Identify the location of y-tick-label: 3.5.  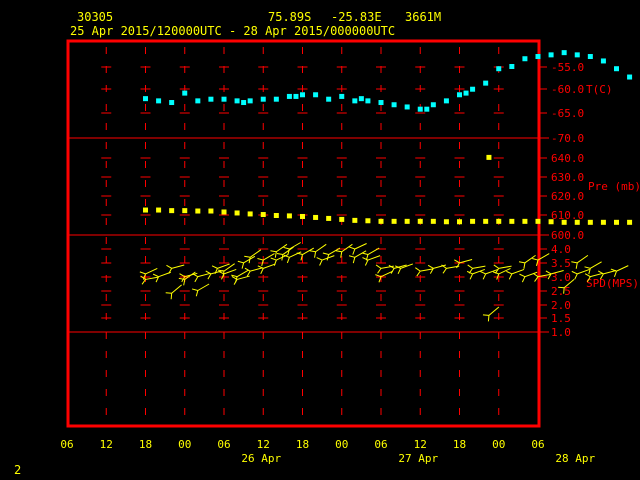
(561, 263).